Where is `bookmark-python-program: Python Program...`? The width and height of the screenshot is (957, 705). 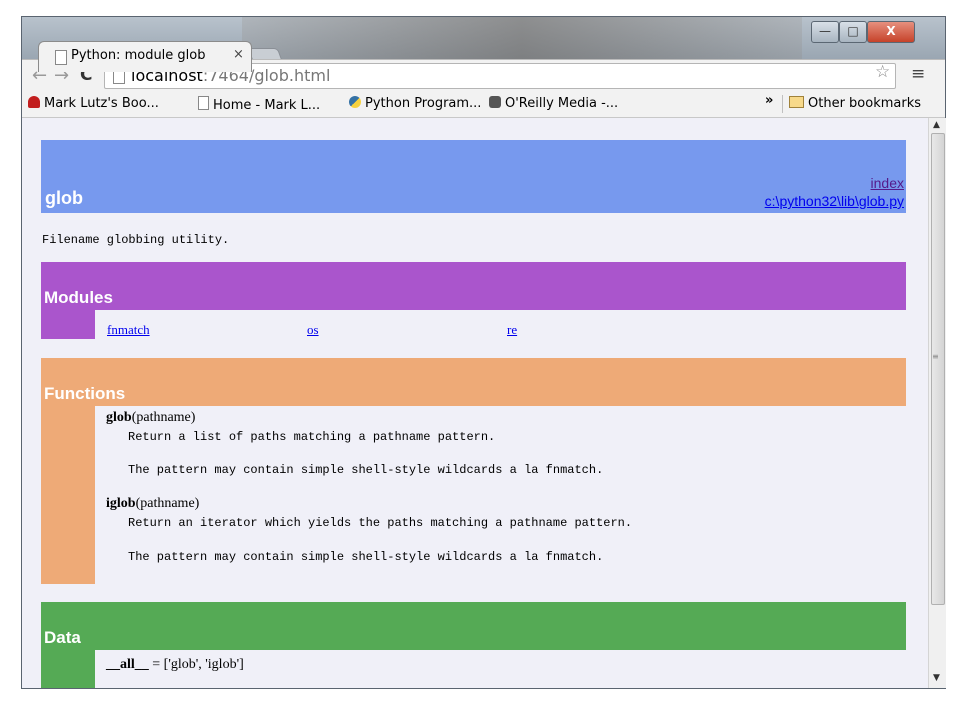 bookmark-python-program: Python Program... is located at coordinates (415, 103).